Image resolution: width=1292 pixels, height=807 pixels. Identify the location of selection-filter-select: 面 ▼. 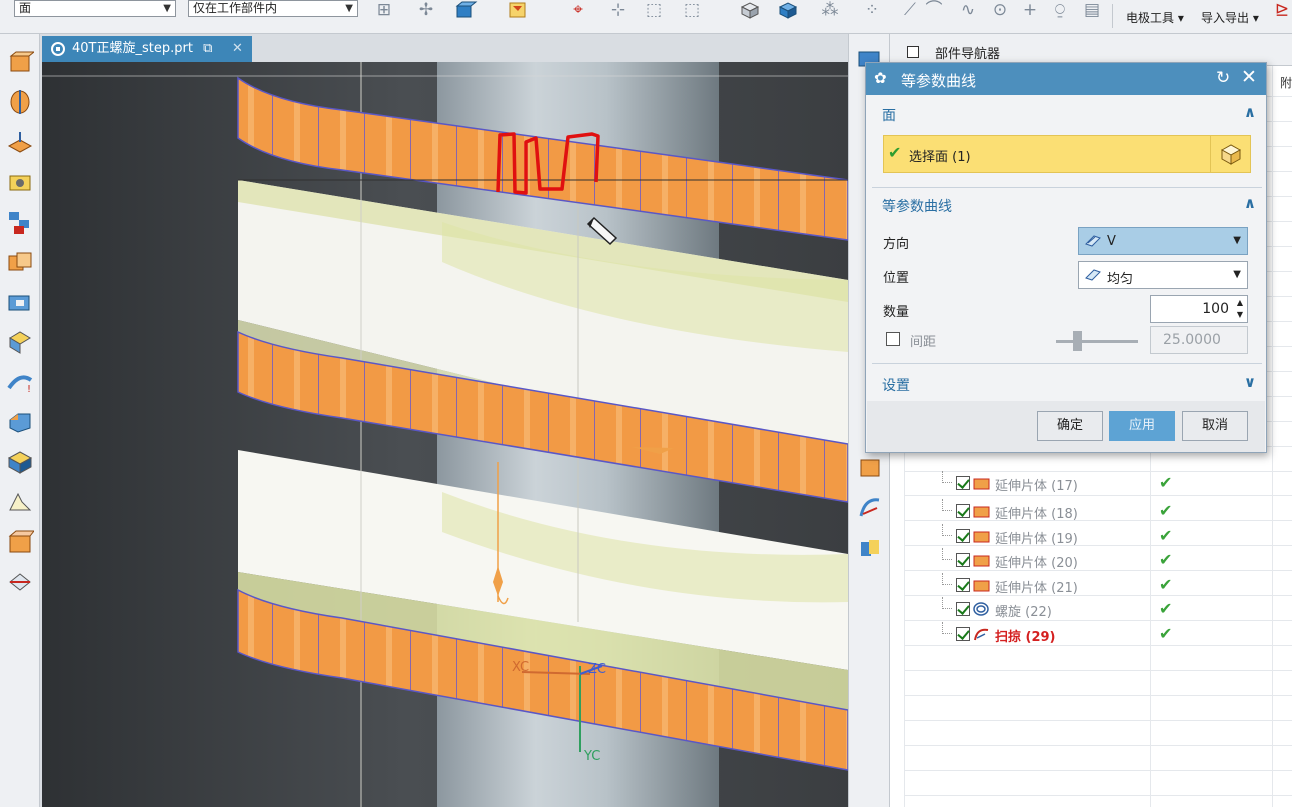
(95, 8).